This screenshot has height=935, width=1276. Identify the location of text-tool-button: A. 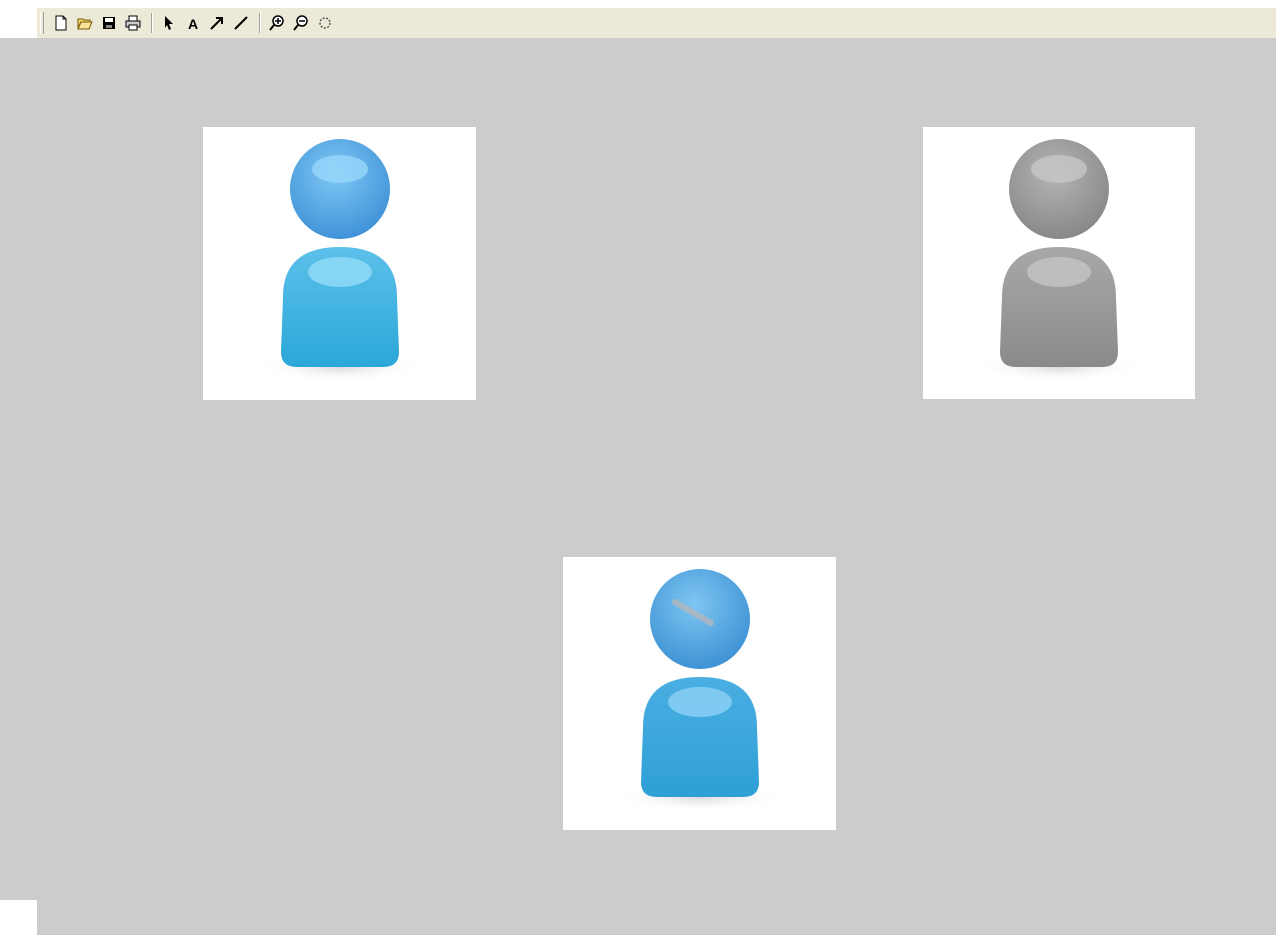
(193, 23).